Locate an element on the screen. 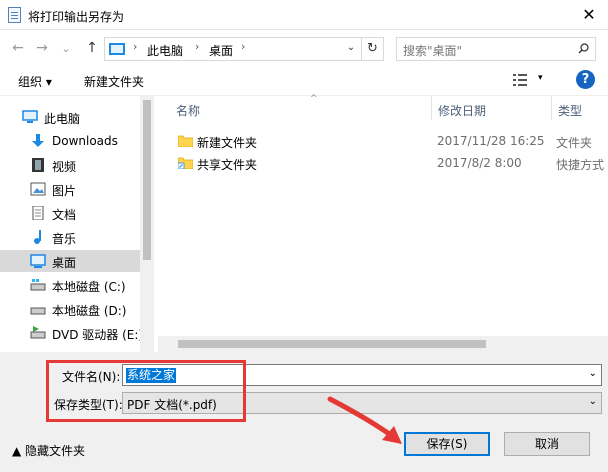 The height and width of the screenshot is (472, 608). annotation-highlight-box is located at coordinates (146, 391).